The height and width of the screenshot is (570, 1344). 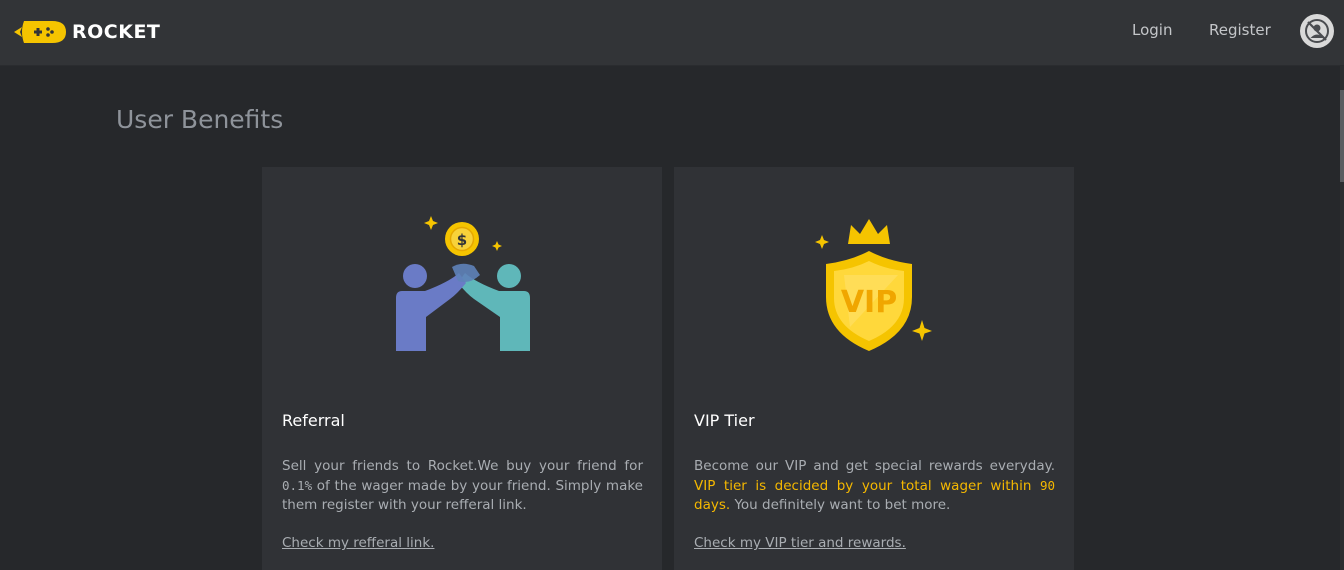 I want to click on user-avatar, so click(x=1317, y=31).